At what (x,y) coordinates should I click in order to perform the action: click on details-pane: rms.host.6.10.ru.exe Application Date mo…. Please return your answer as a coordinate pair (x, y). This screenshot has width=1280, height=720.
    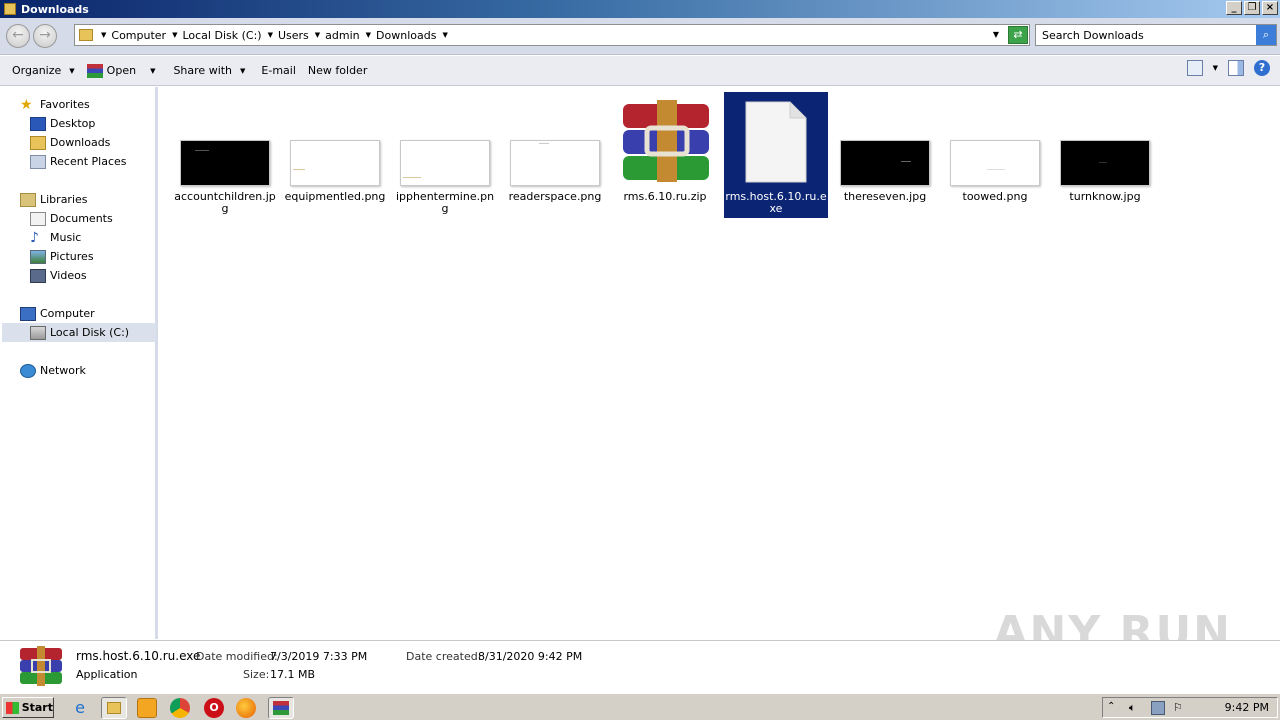
    Looking at the image, I should click on (640, 666).